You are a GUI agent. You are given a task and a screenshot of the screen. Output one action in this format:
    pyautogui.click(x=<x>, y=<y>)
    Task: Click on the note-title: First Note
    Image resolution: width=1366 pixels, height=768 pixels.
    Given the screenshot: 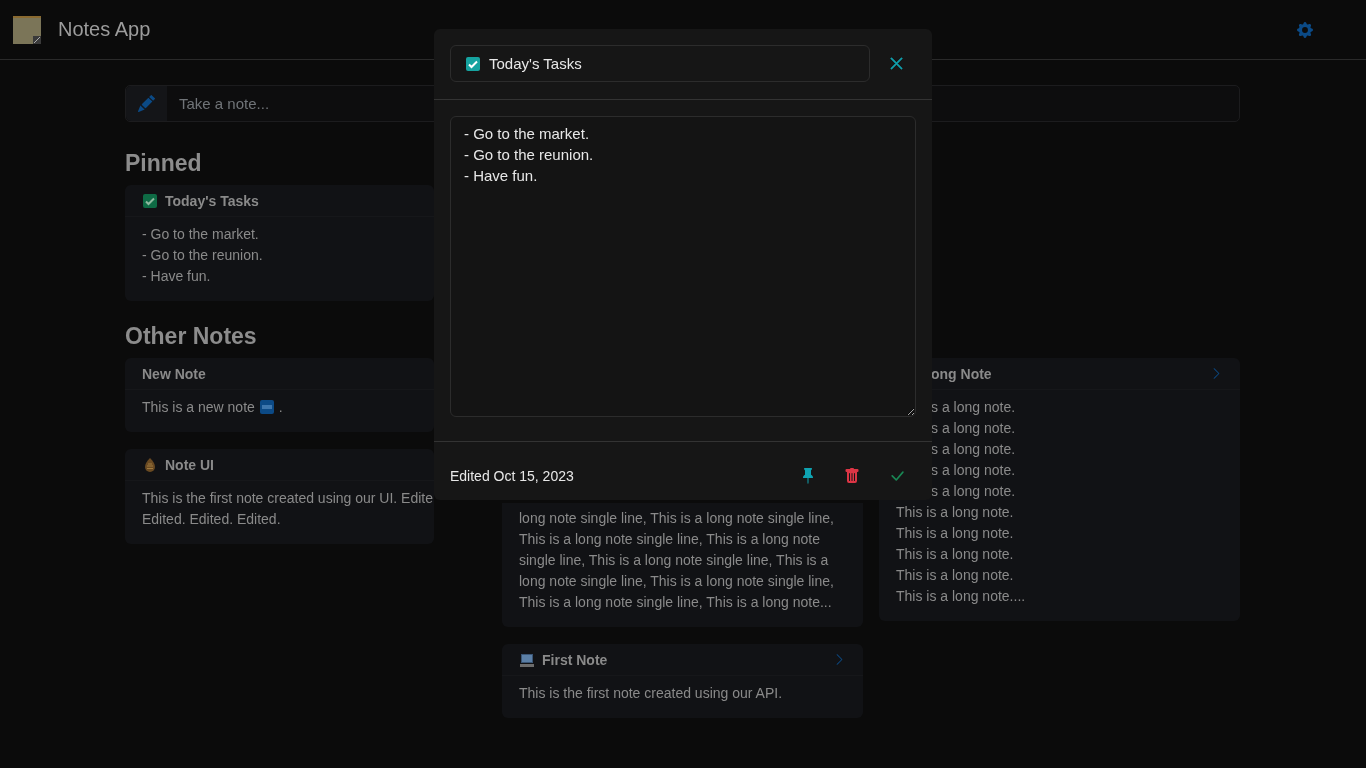 What is the action you would take?
    pyautogui.click(x=575, y=659)
    